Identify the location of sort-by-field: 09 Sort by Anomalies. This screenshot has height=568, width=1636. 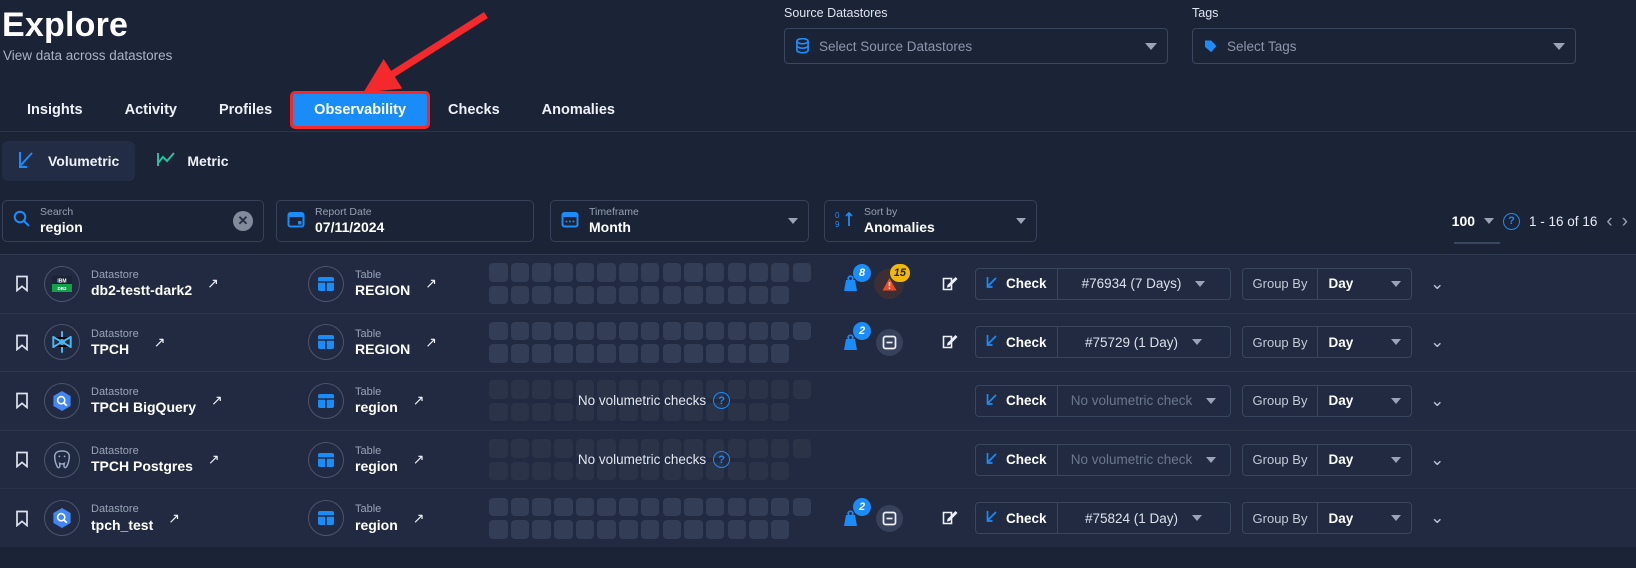
(930, 221).